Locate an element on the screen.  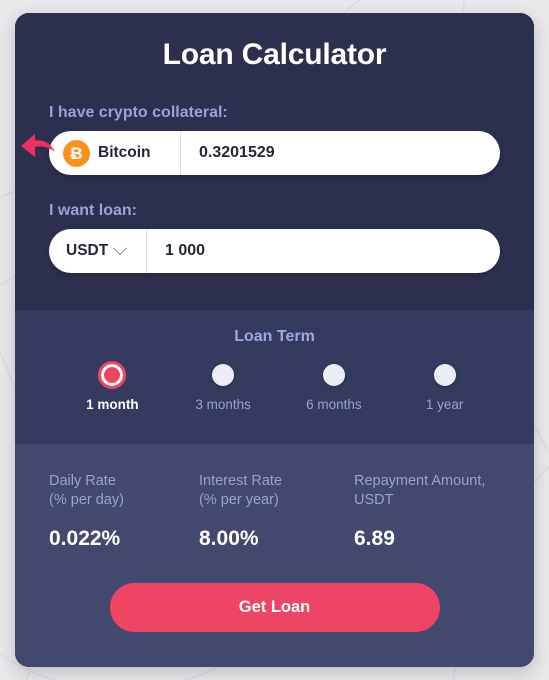
term-option-1-month: 1 month is located at coordinates (112, 386).